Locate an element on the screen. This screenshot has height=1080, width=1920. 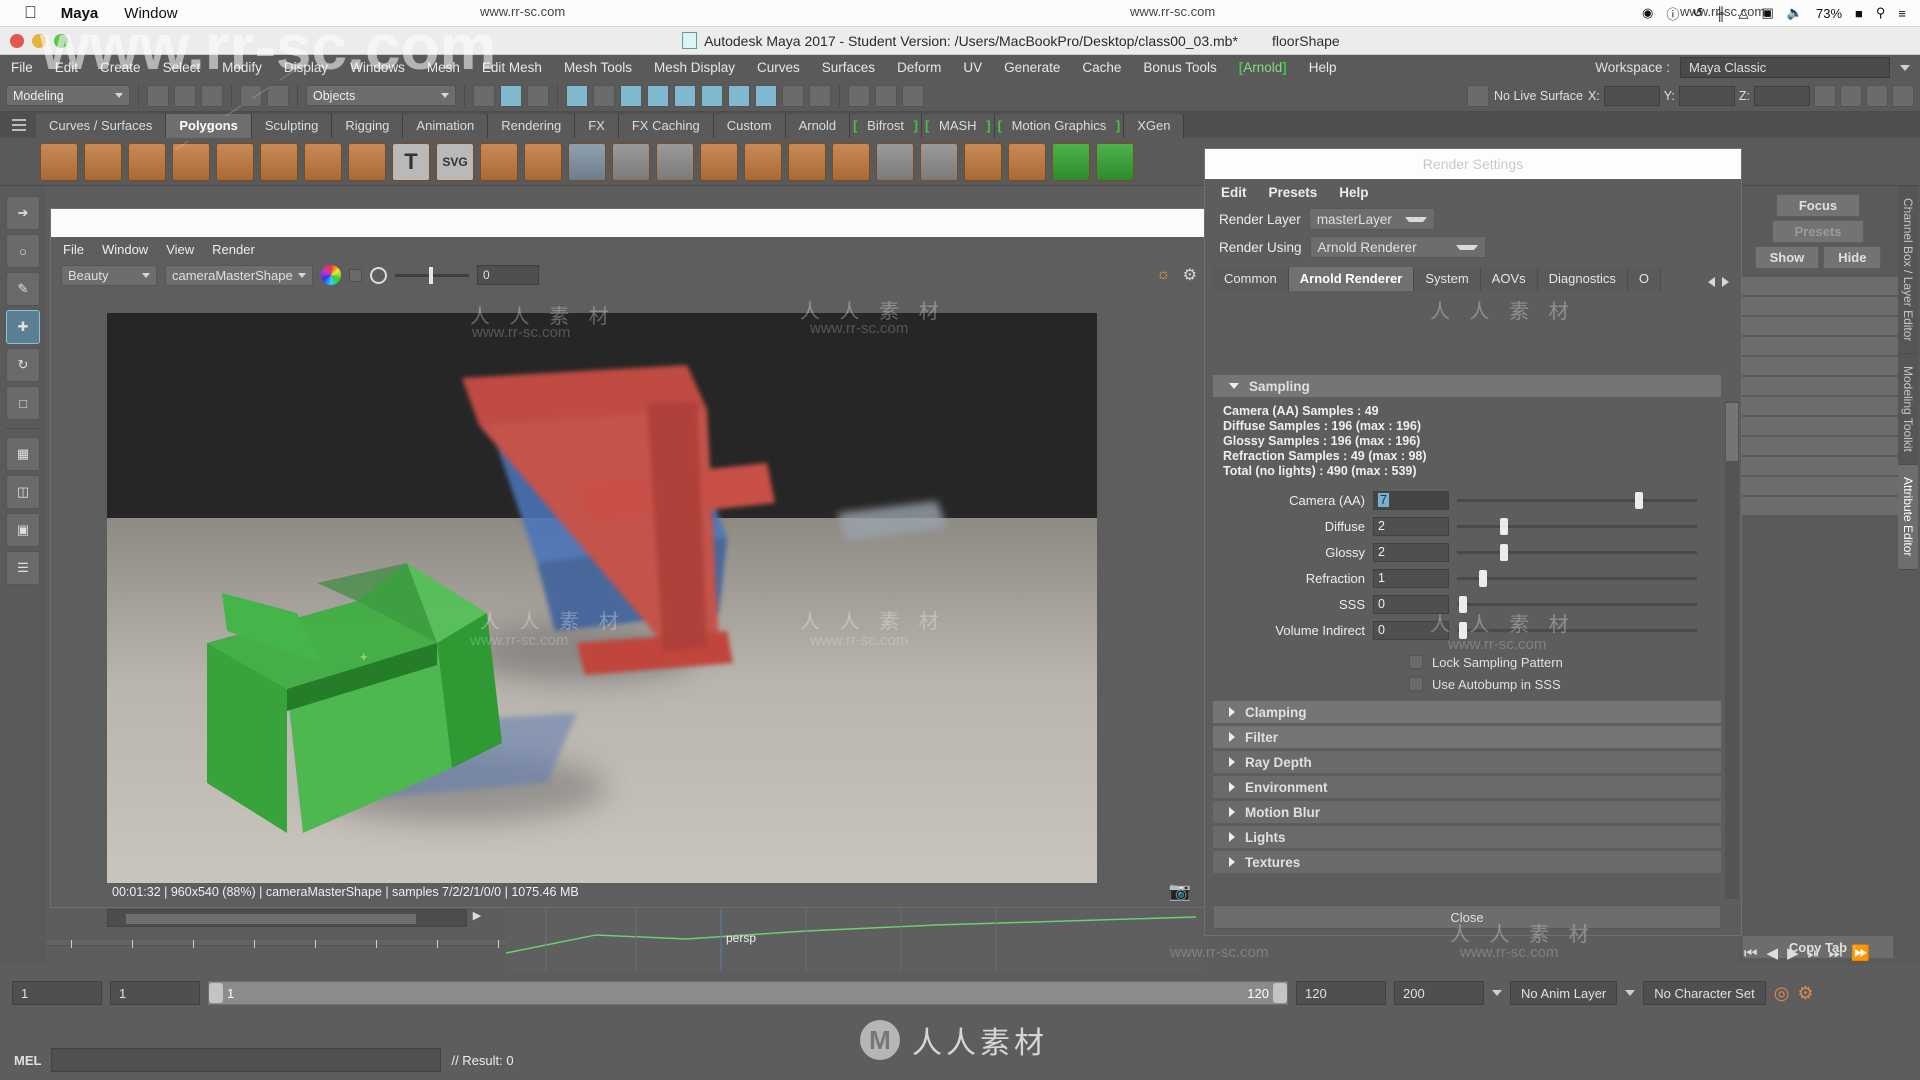
graph-editor-strip: persp is located at coordinates (853, 940).